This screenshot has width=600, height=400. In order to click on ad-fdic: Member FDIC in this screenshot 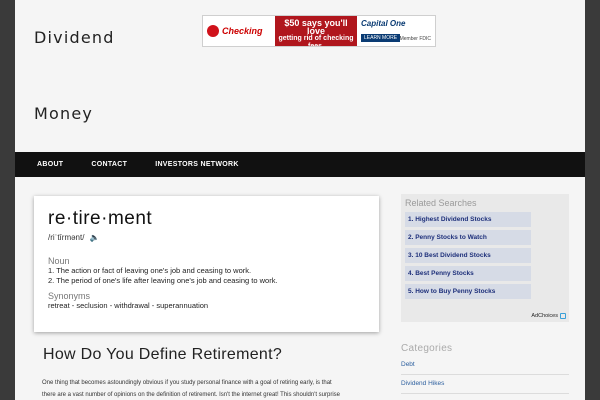, I will do `click(415, 39)`.